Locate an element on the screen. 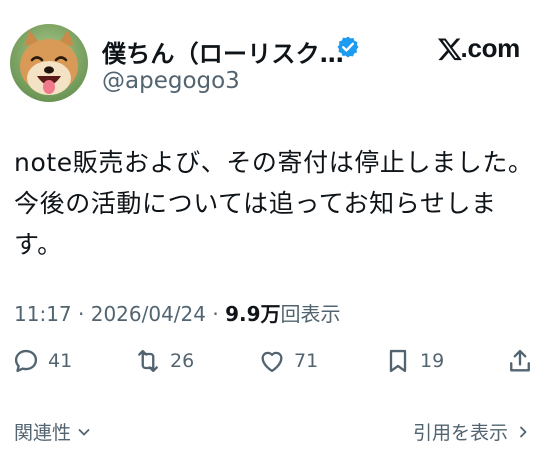 The height and width of the screenshot is (461, 550). x-com-brand: .com is located at coordinates (478, 48).